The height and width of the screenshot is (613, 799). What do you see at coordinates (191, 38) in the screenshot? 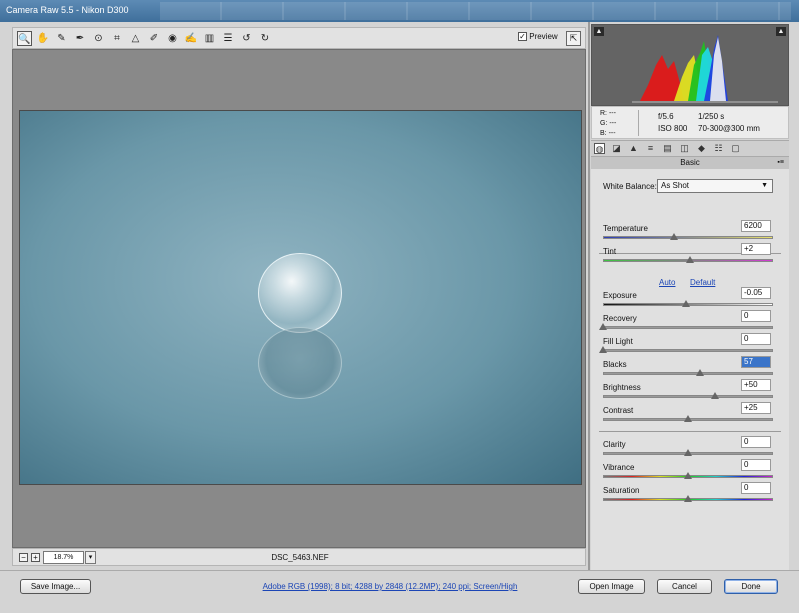
I see `adjustment-brush-icon: ✍` at bounding box center [191, 38].